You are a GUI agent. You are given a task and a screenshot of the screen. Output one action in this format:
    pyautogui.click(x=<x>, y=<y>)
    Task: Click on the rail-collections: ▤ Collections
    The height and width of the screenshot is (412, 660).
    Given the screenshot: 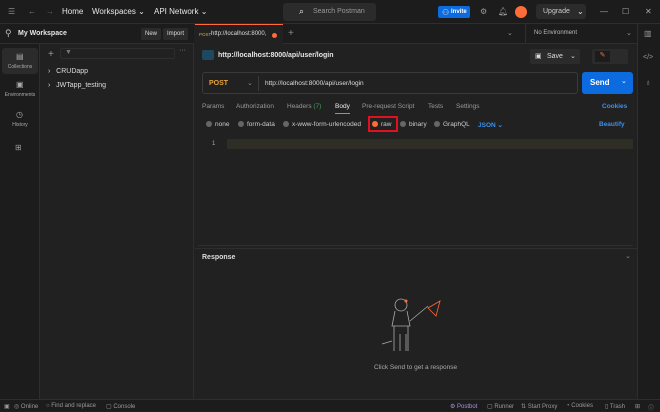 What is the action you would take?
    pyautogui.click(x=20, y=61)
    